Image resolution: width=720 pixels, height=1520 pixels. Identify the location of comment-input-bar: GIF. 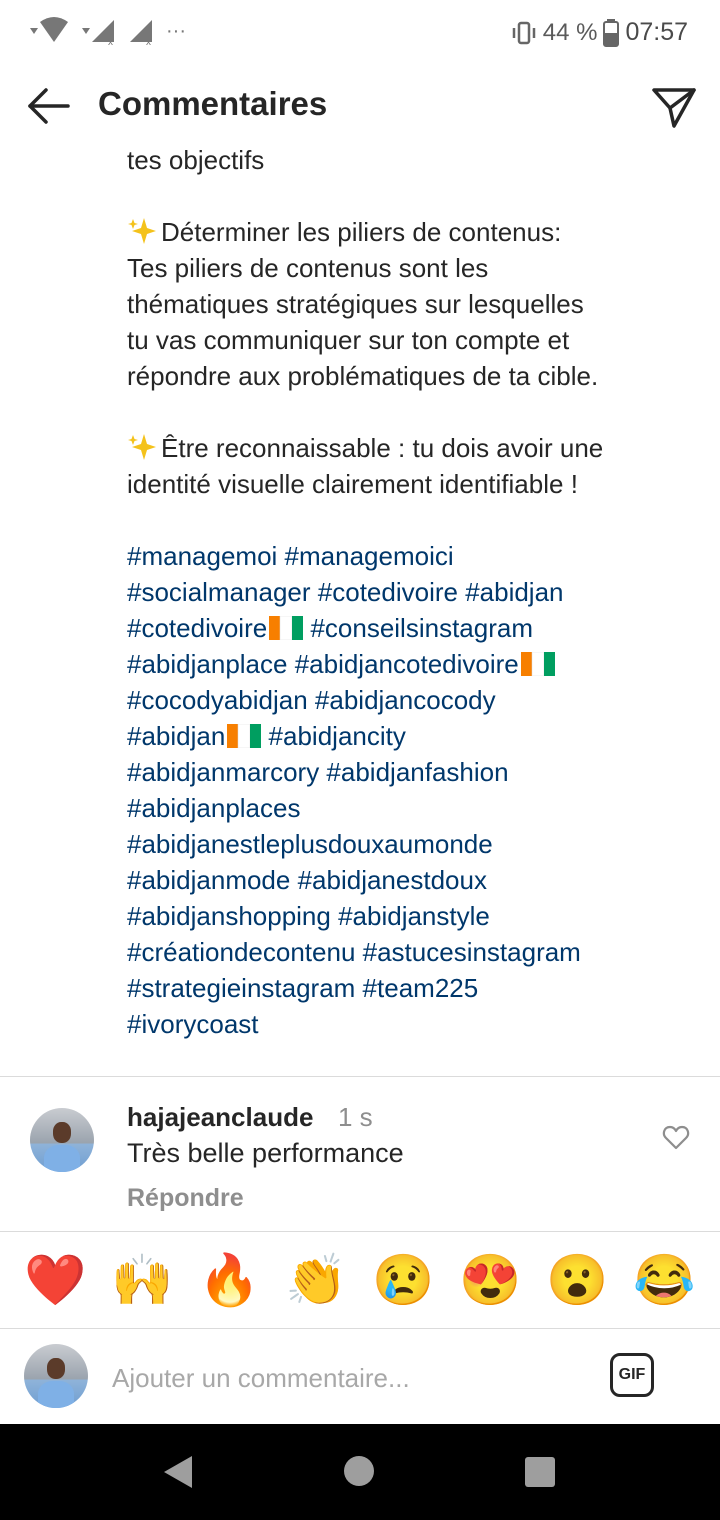
(360, 1376).